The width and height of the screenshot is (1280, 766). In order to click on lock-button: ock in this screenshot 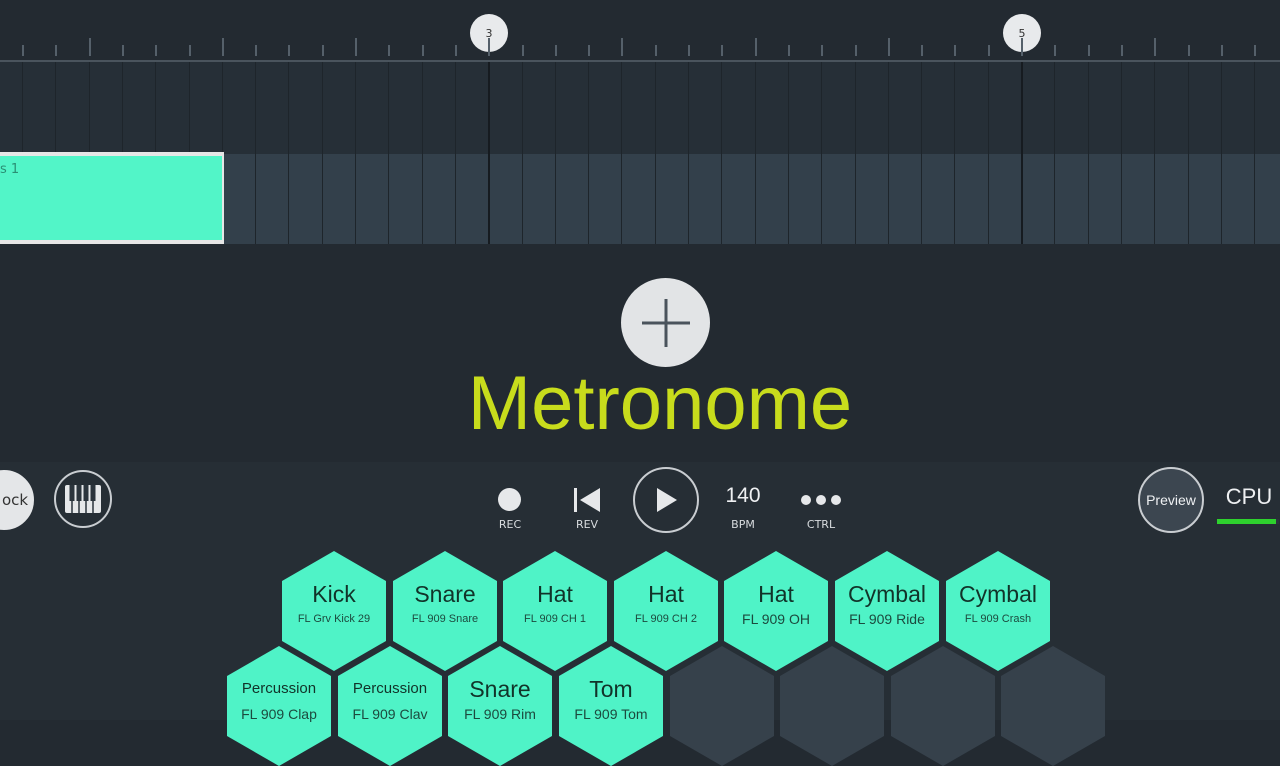, I will do `click(17, 500)`.